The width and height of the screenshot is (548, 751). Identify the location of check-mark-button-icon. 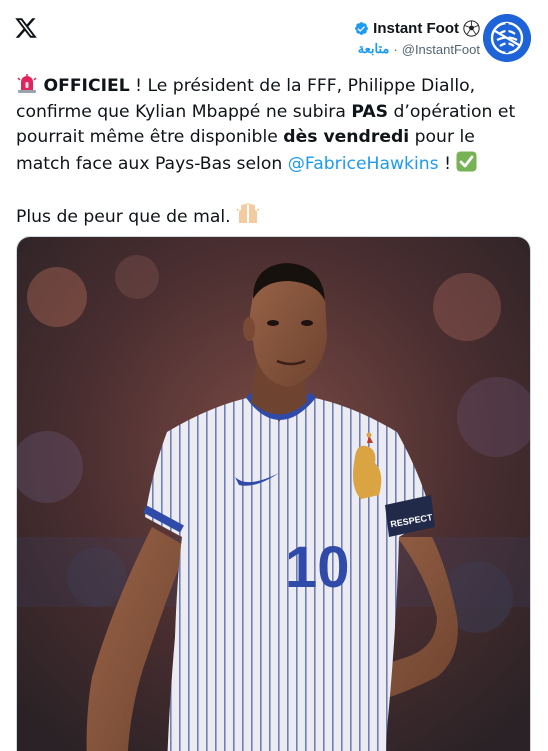
(466, 161).